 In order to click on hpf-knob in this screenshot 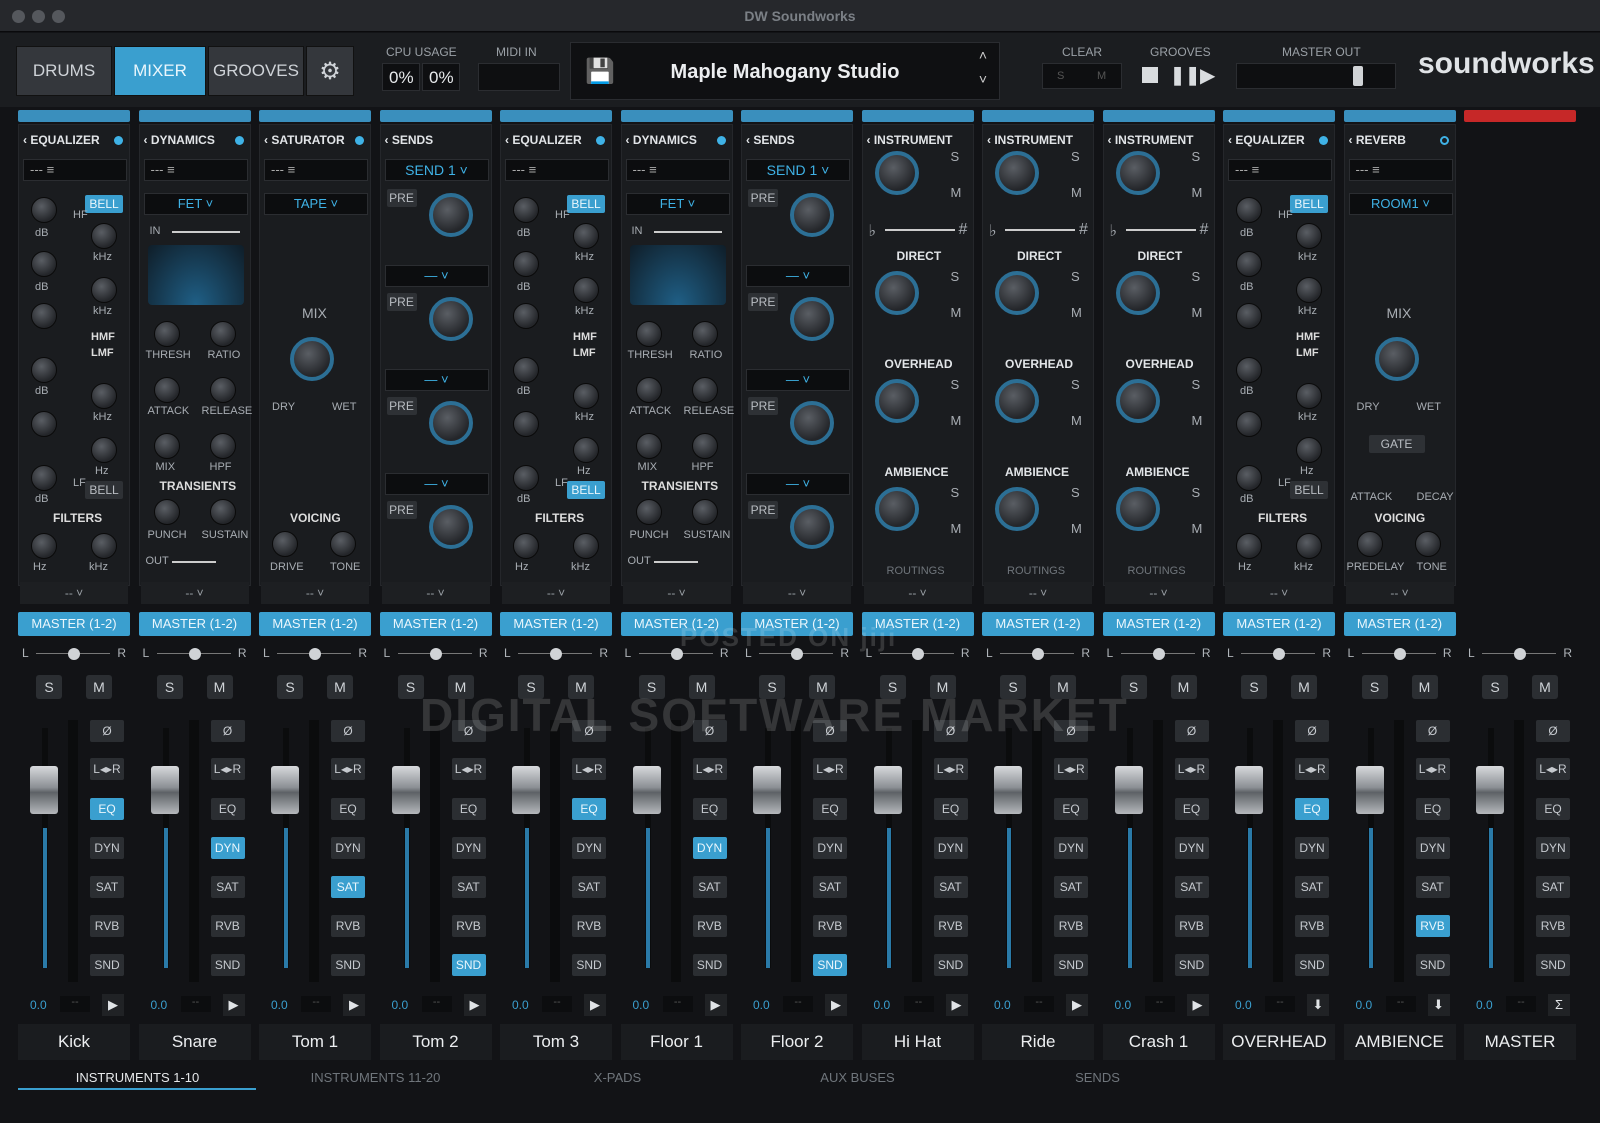, I will do `click(704, 446)`.